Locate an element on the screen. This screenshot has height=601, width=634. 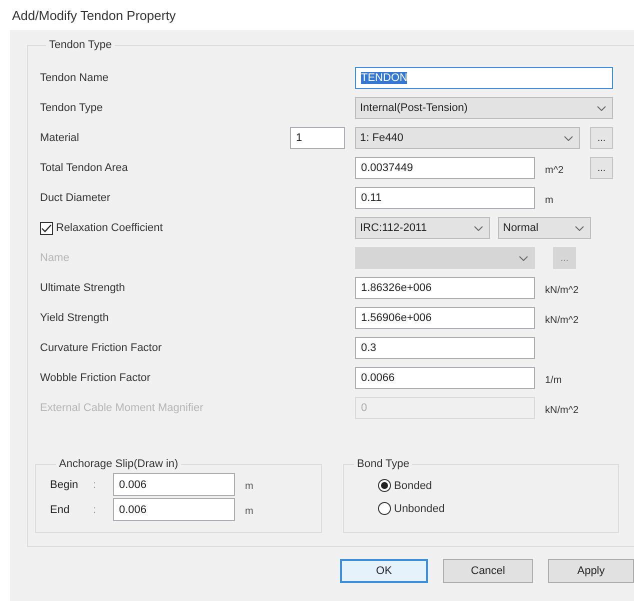
group-title: Anchorage Slip(Draw in) is located at coordinates (119, 464).